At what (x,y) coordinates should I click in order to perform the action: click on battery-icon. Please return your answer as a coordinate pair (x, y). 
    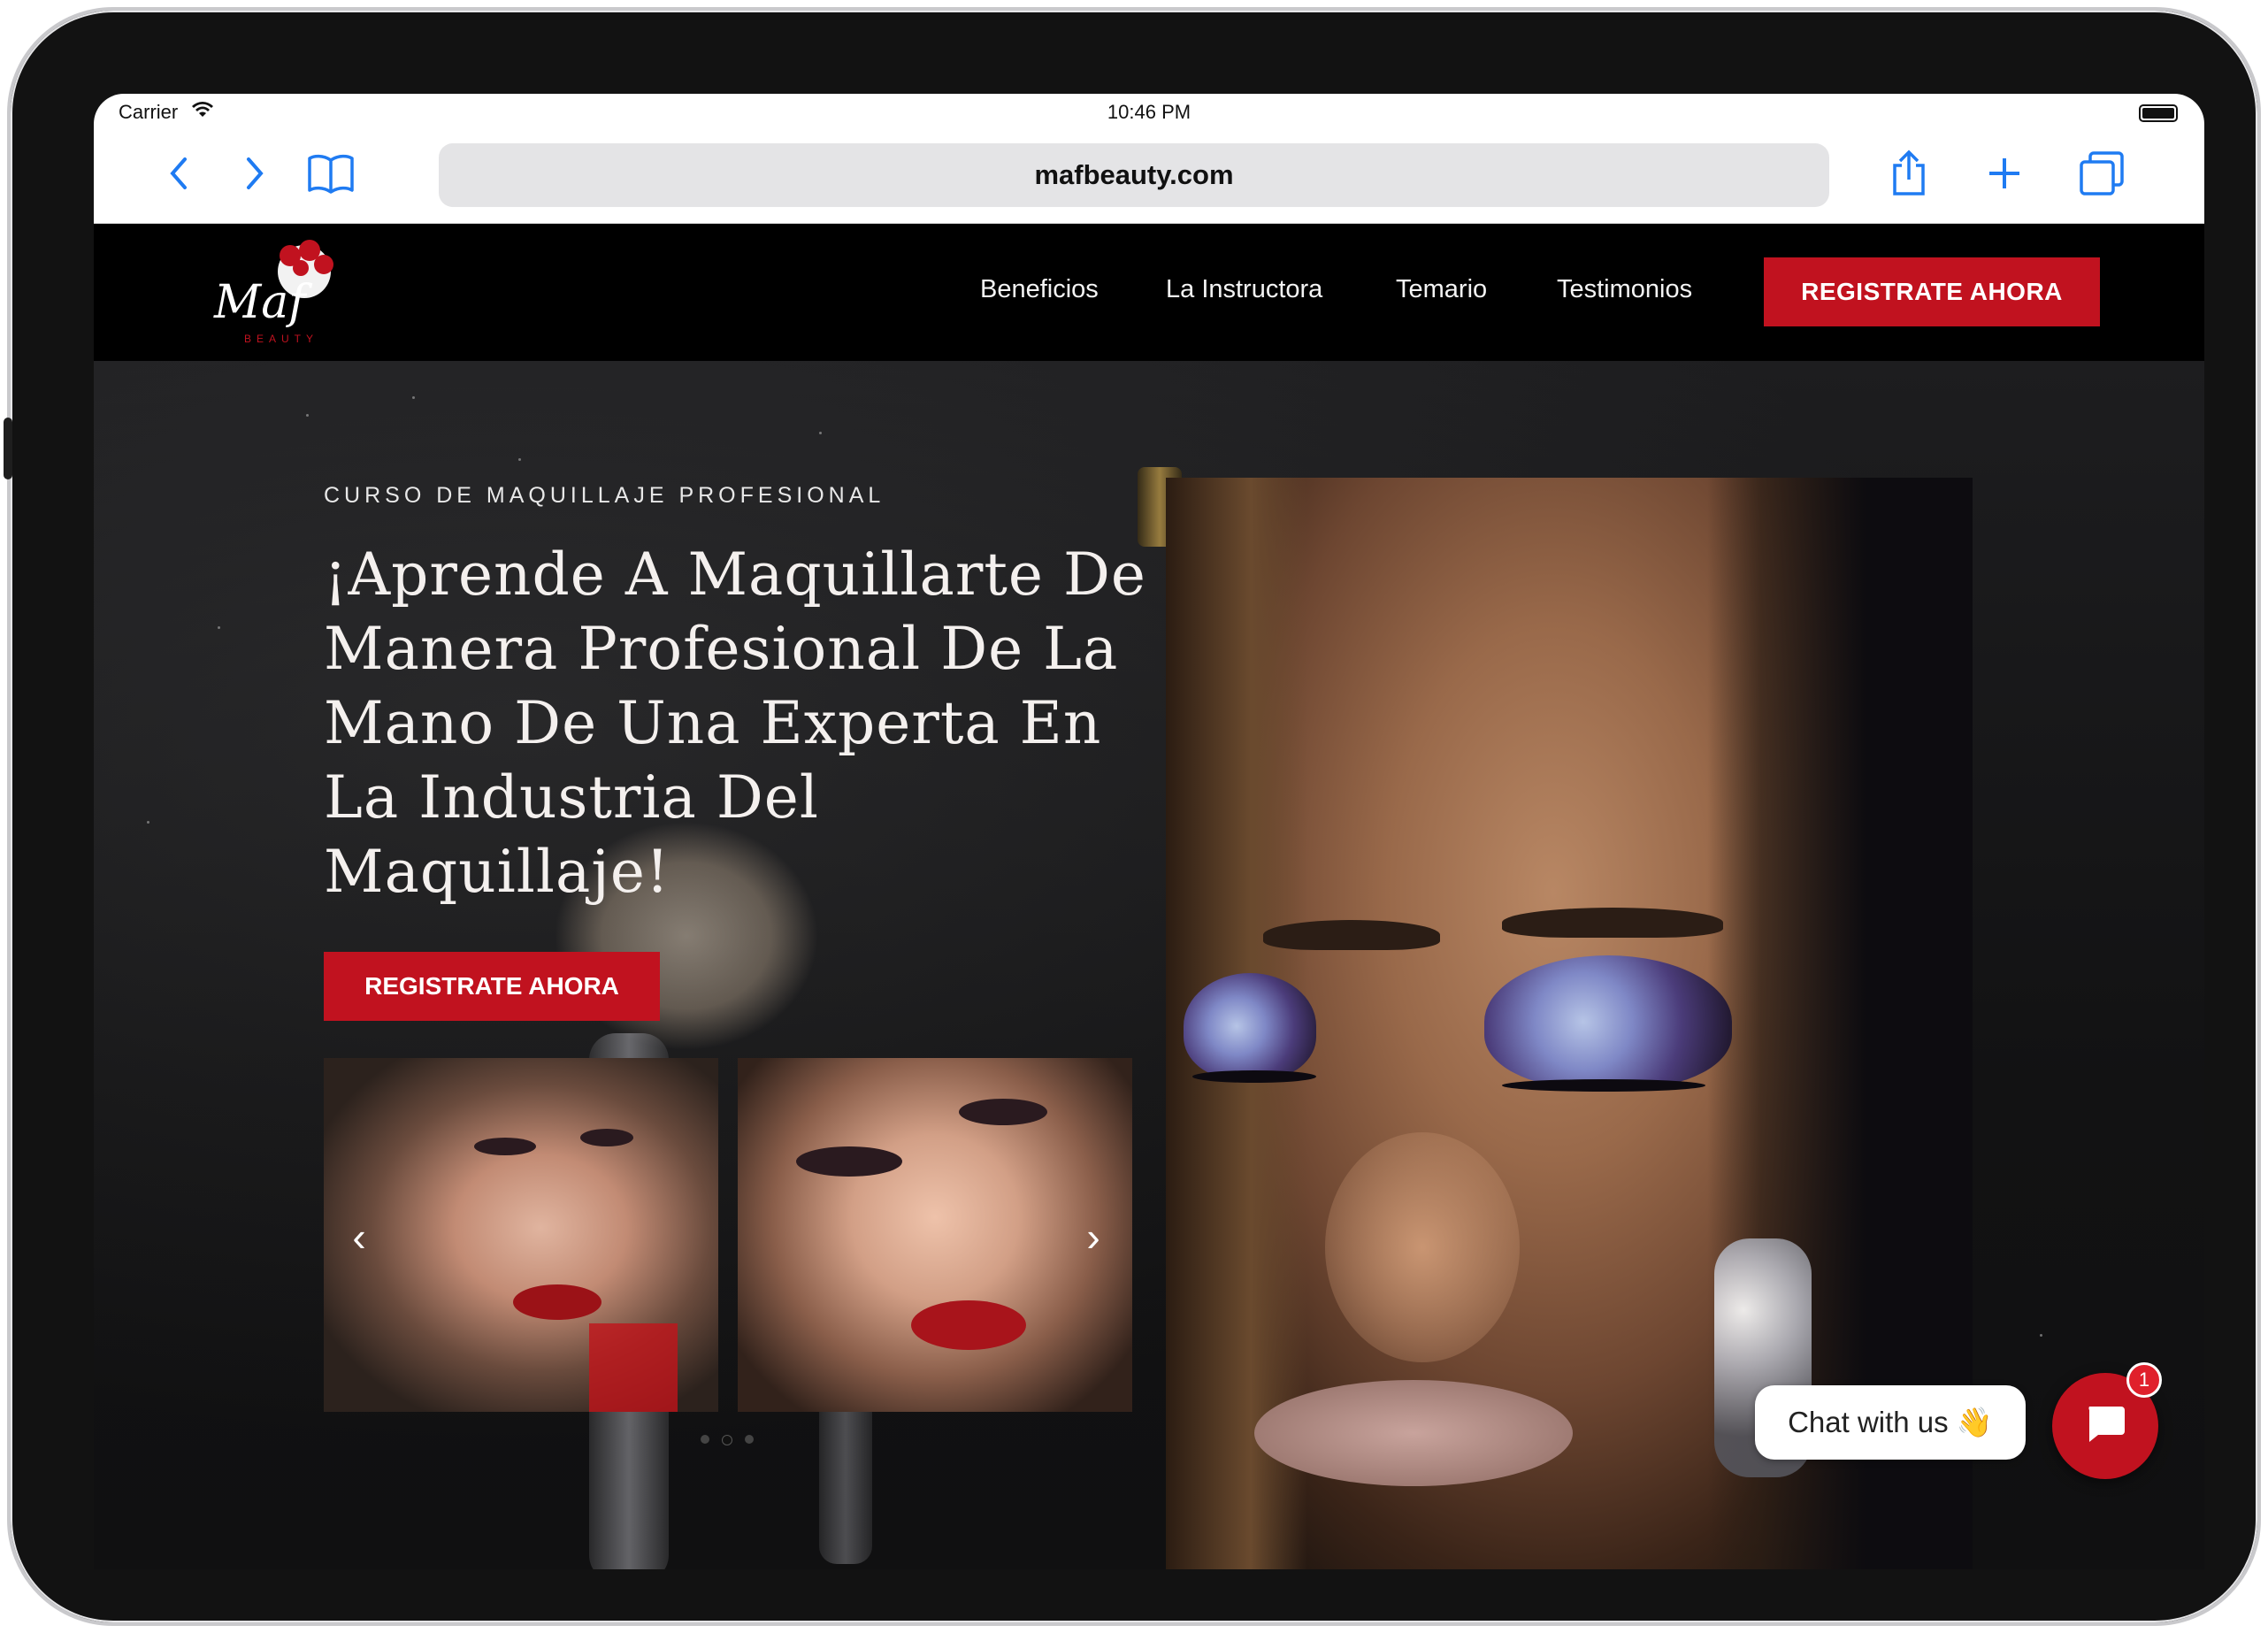
    Looking at the image, I should click on (2158, 113).